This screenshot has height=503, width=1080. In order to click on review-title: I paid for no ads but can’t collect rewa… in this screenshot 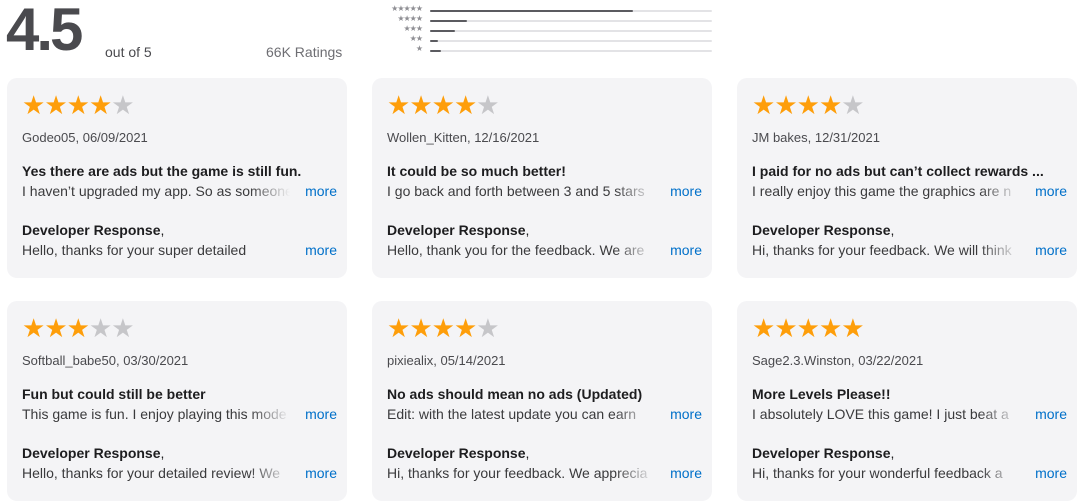, I will do `click(898, 171)`.